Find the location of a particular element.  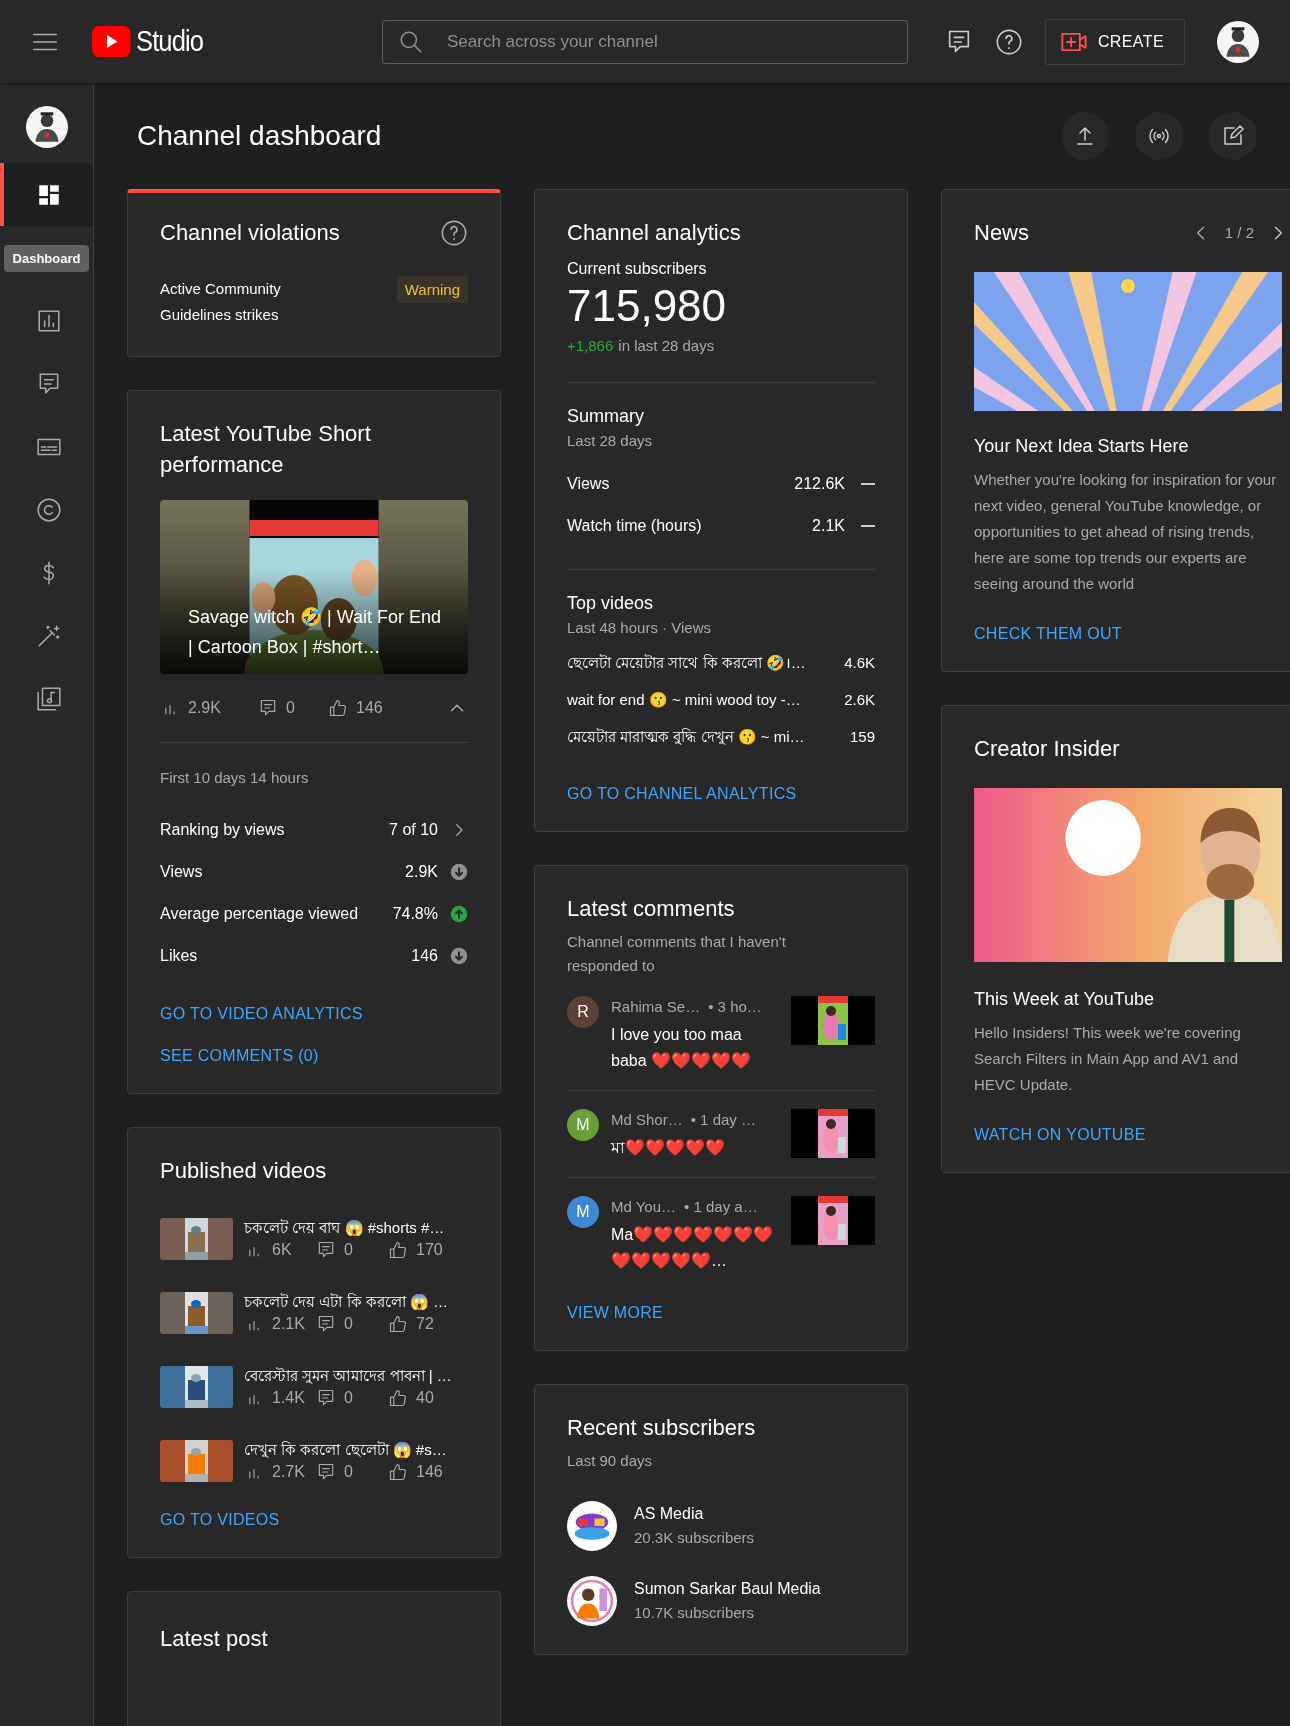

subscriber-count: 715,980 is located at coordinates (647, 306).